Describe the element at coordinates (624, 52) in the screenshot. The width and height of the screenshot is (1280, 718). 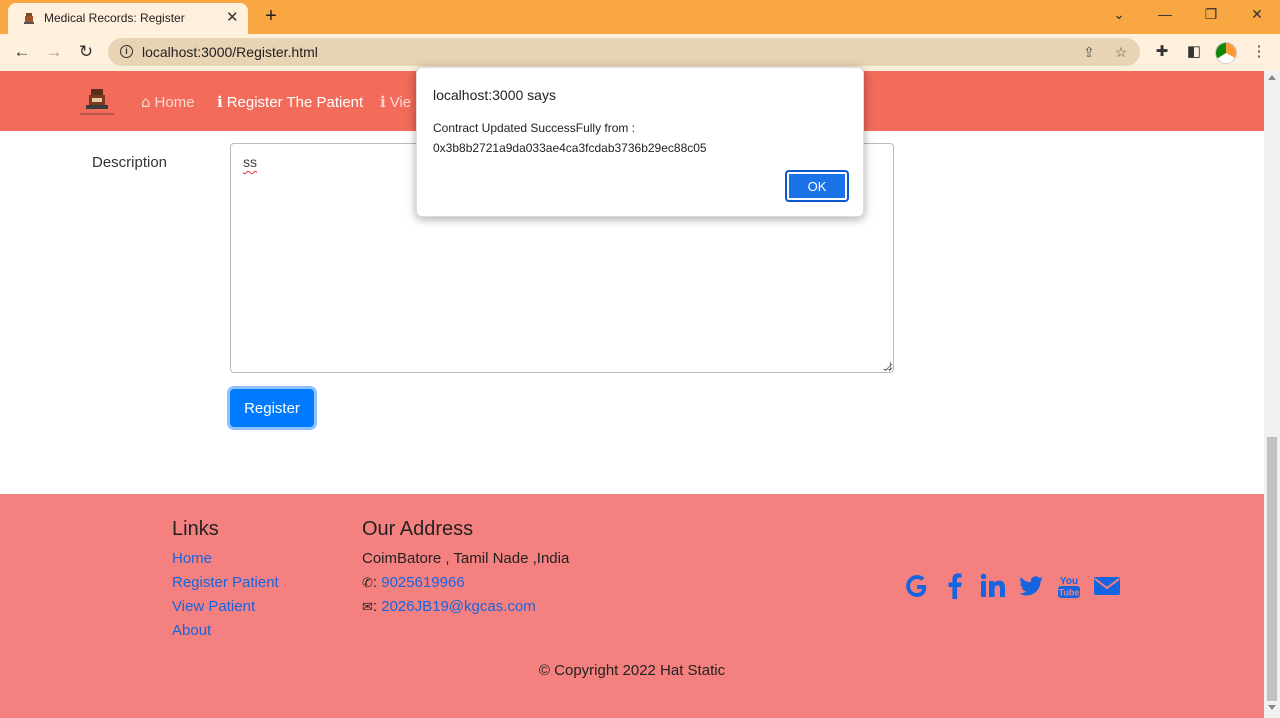
I see `address-bar: i localhost:3000/Register.html ⇪ ☆` at that location.